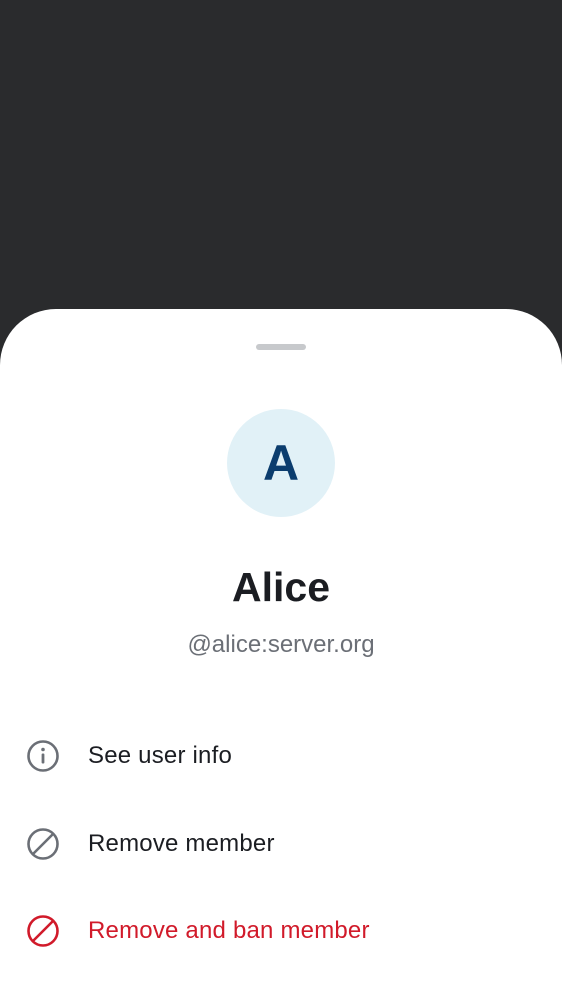 The width and height of the screenshot is (562, 1000). Describe the element at coordinates (160, 755) in the screenshot. I see `see-user-info-label: See user info` at that location.